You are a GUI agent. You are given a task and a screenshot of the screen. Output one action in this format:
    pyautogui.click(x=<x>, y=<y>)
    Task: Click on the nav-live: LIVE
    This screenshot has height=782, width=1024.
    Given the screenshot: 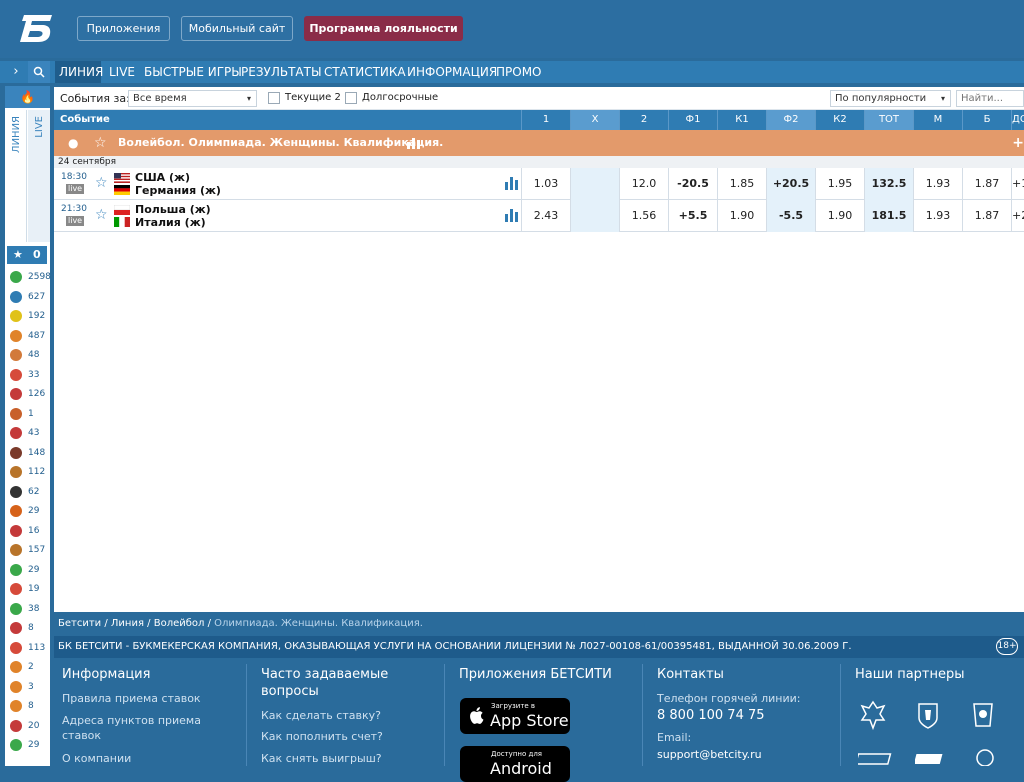 What is the action you would take?
    pyautogui.click(x=122, y=72)
    